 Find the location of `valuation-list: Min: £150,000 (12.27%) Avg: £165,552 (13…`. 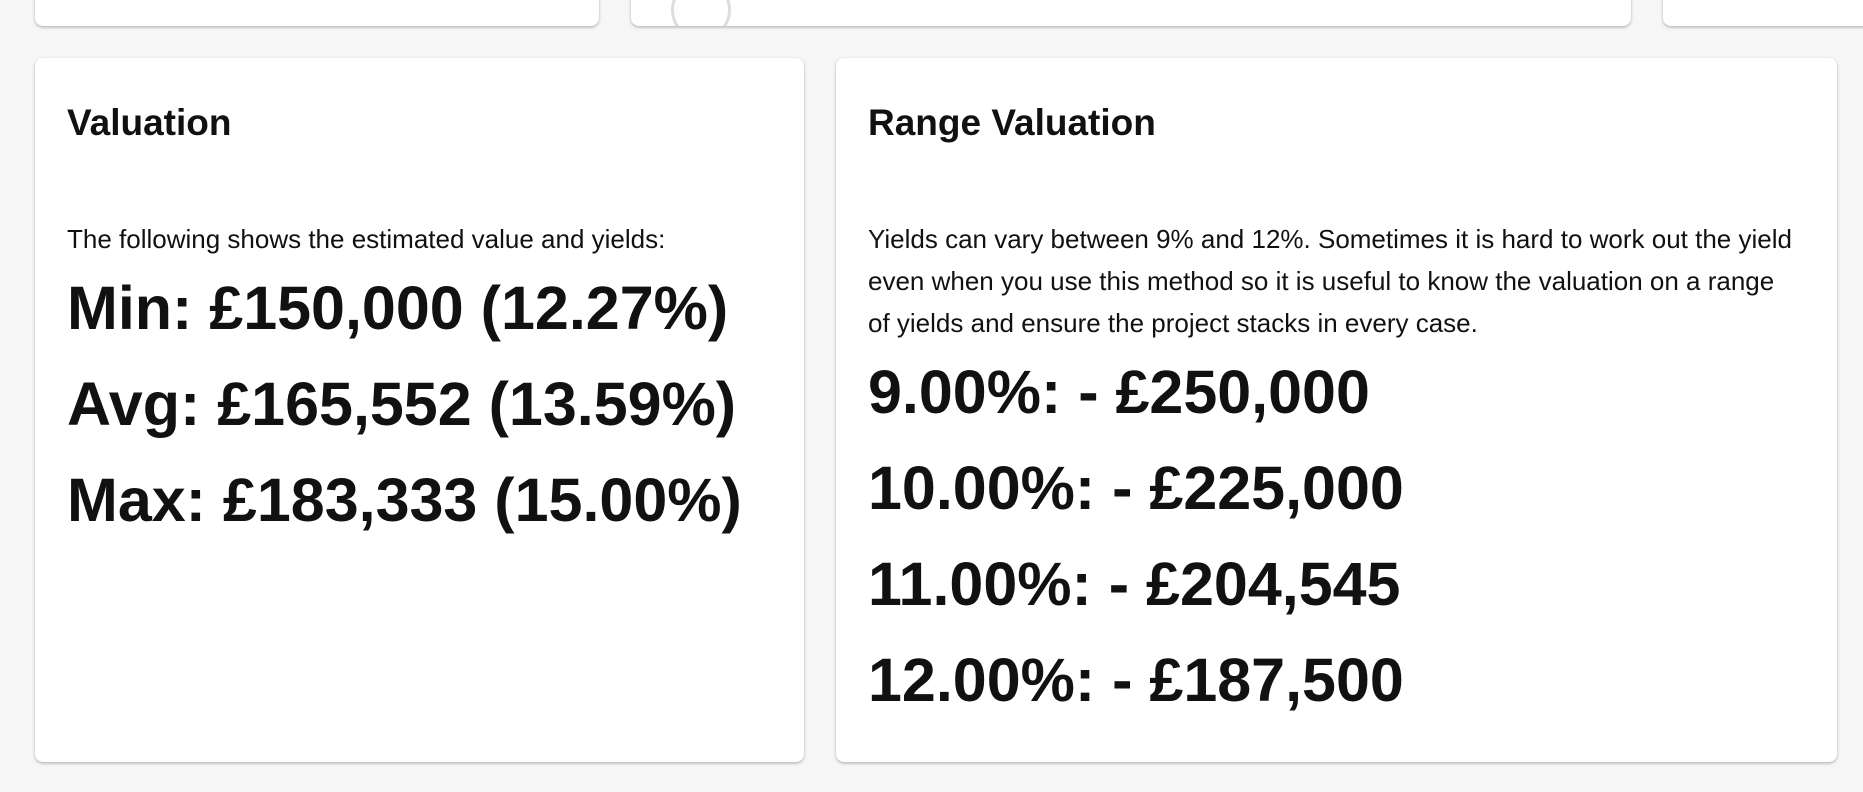

valuation-list: Min: £150,000 (12.27%) Avg: £165,552 (13… is located at coordinates (419, 404).